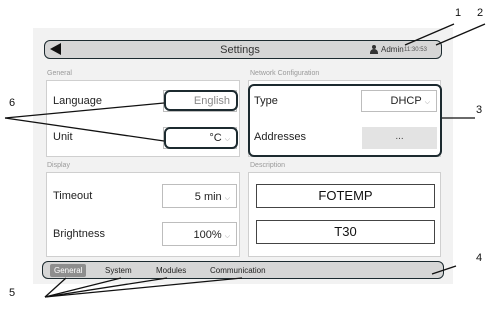  Describe the element at coordinates (12, 293) in the screenshot. I see `callout-number-5: 5` at that location.